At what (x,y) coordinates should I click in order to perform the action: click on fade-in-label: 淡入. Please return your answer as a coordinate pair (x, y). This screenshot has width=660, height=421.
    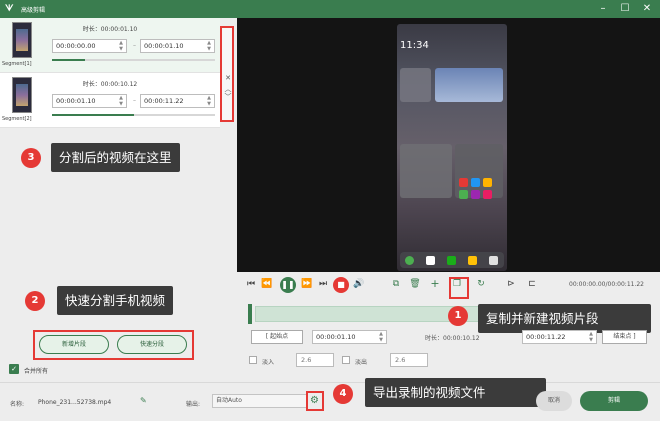
    Looking at the image, I should click on (268, 362).